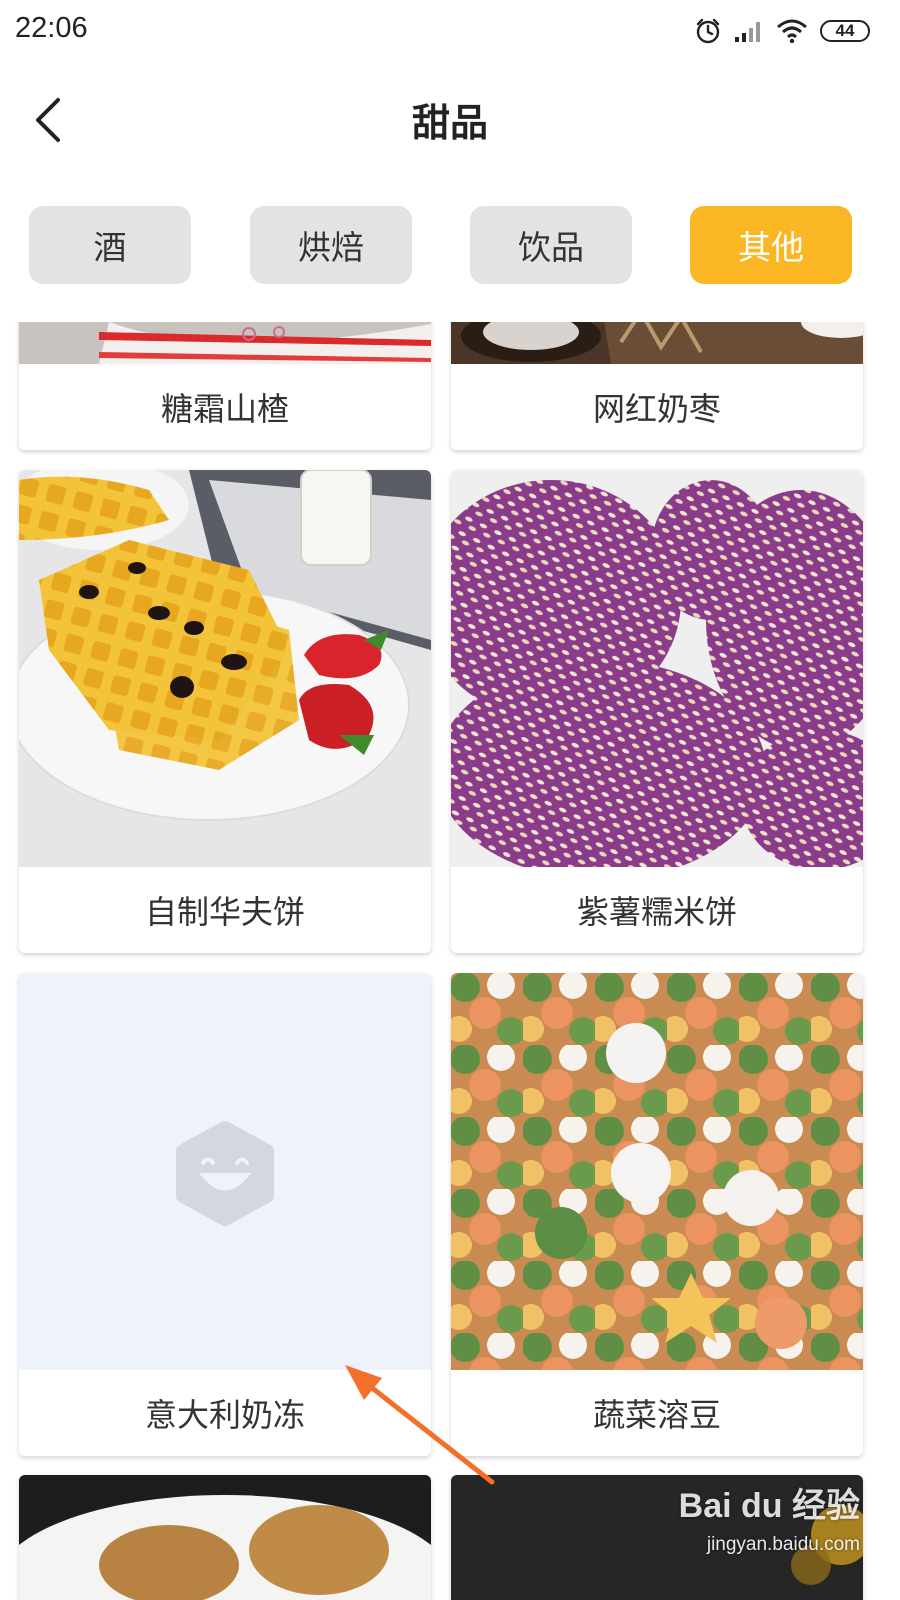 This screenshot has height=1600, width=900. What do you see at coordinates (657, 1413) in the screenshot?
I see `recipe-name: 蔬菜溶豆` at bounding box center [657, 1413].